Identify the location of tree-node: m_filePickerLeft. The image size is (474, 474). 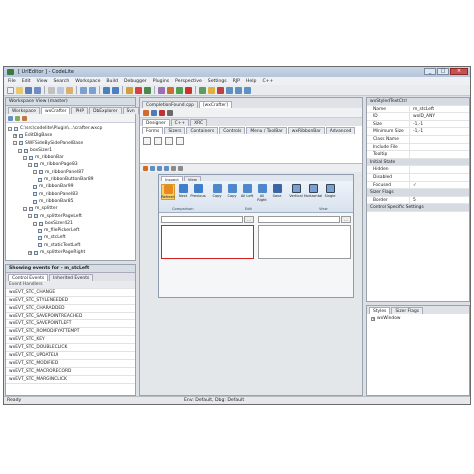
(70, 230).